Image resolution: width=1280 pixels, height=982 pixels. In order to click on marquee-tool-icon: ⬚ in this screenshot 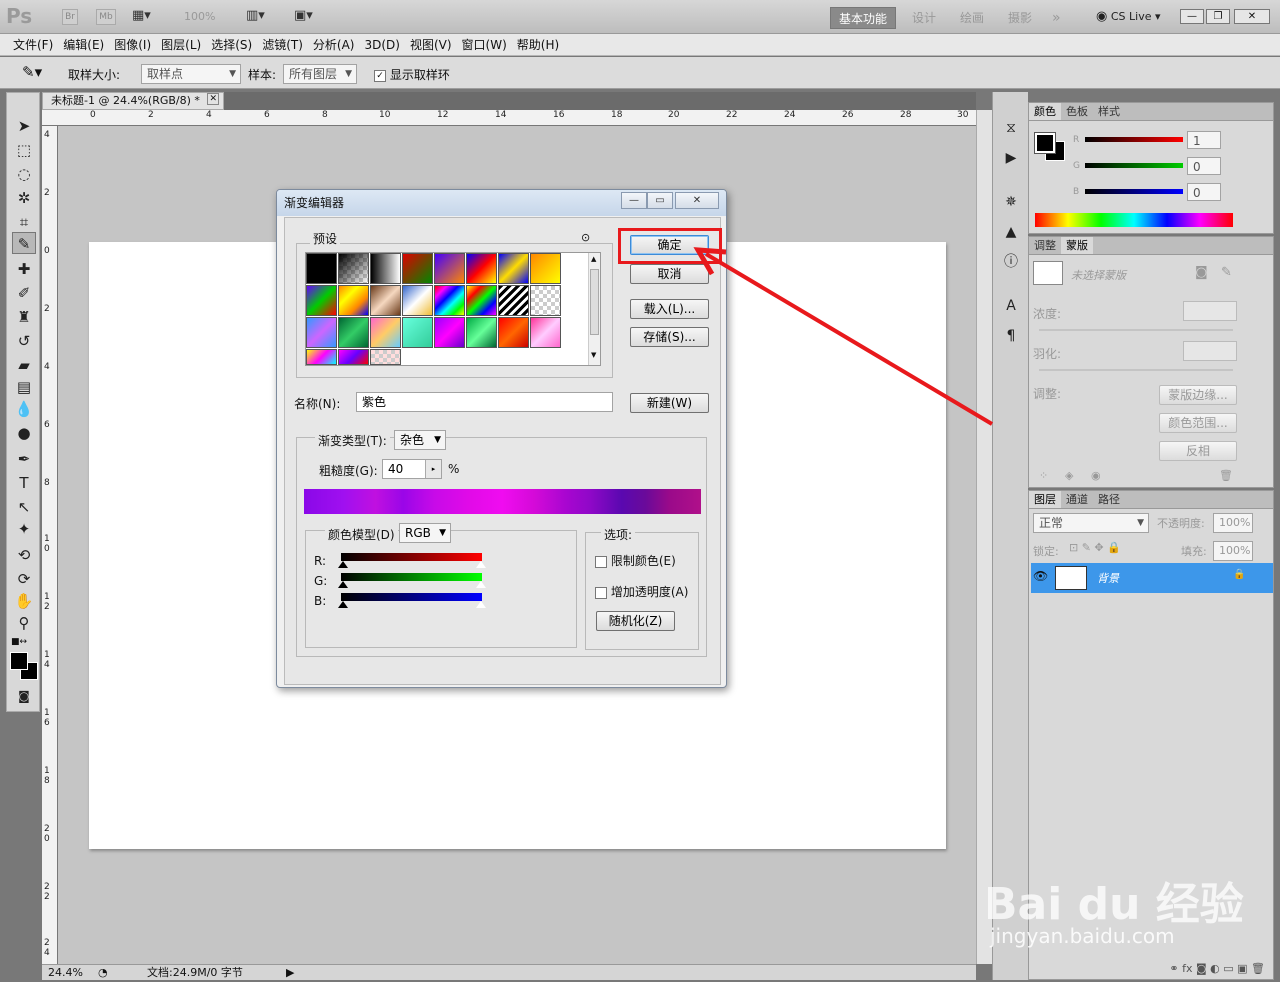, I will do `click(24, 150)`.